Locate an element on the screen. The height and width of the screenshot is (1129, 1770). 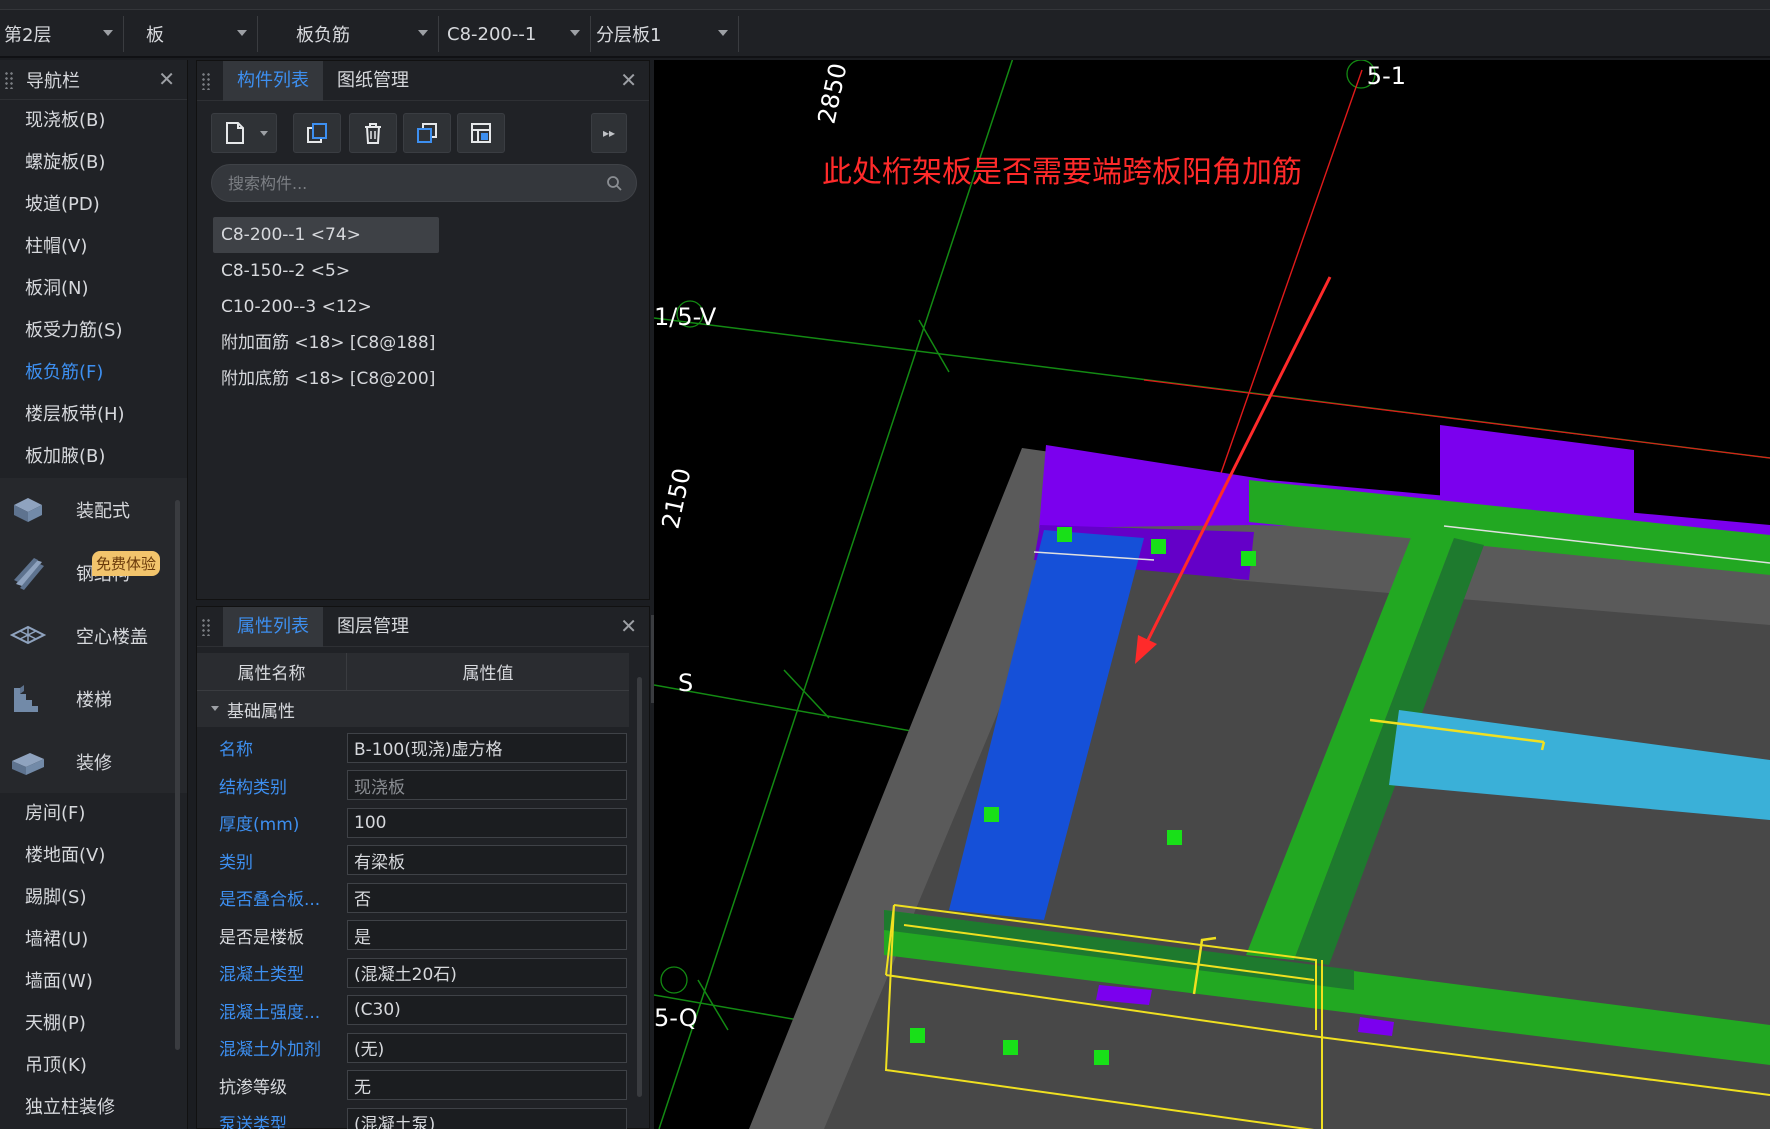
nav-category: 楼梯 is located at coordinates (93, 698).